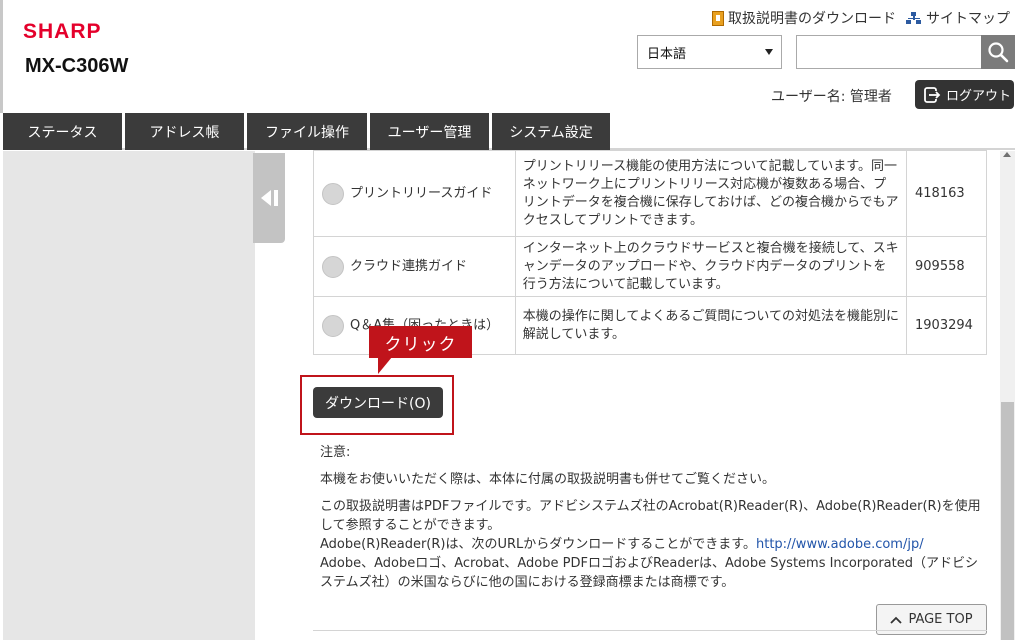 This screenshot has width=1015, height=640. Describe the element at coordinates (946, 325) in the screenshot. I see `manual-size: 1903294` at that location.